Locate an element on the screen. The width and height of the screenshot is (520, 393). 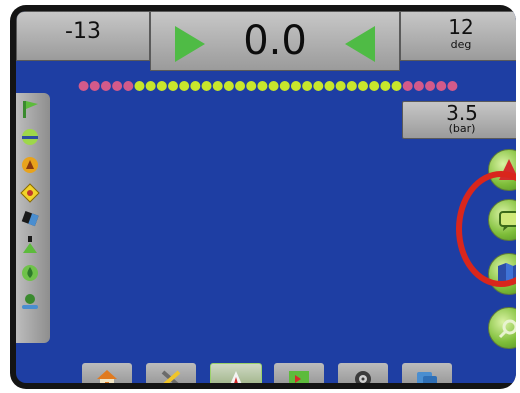
camera-icon is located at coordinates (427, 377).